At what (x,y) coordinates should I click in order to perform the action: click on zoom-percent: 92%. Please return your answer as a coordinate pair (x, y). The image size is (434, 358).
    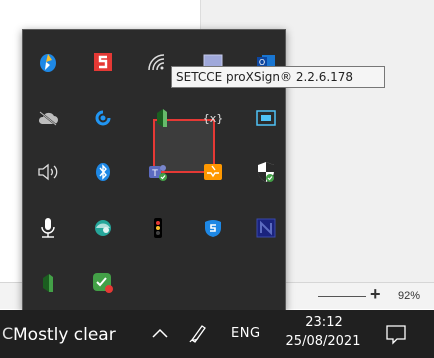
    Looking at the image, I should click on (409, 296).